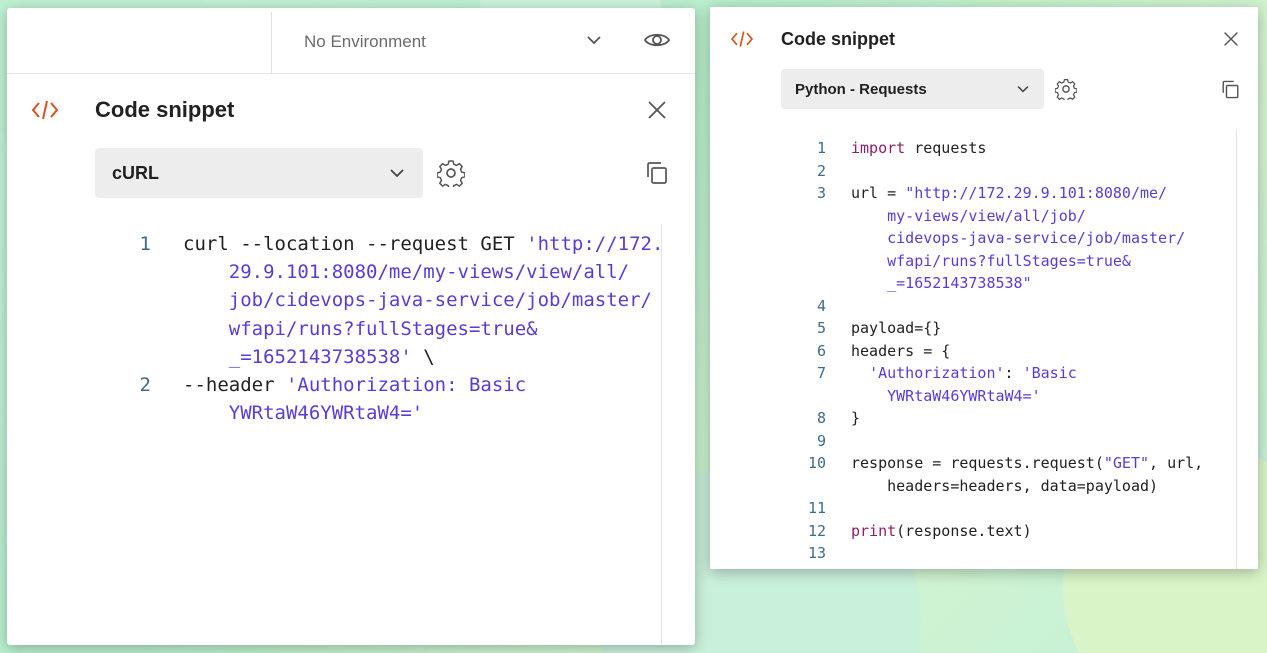  I want to click on code-token: url =, so click(878, 193).